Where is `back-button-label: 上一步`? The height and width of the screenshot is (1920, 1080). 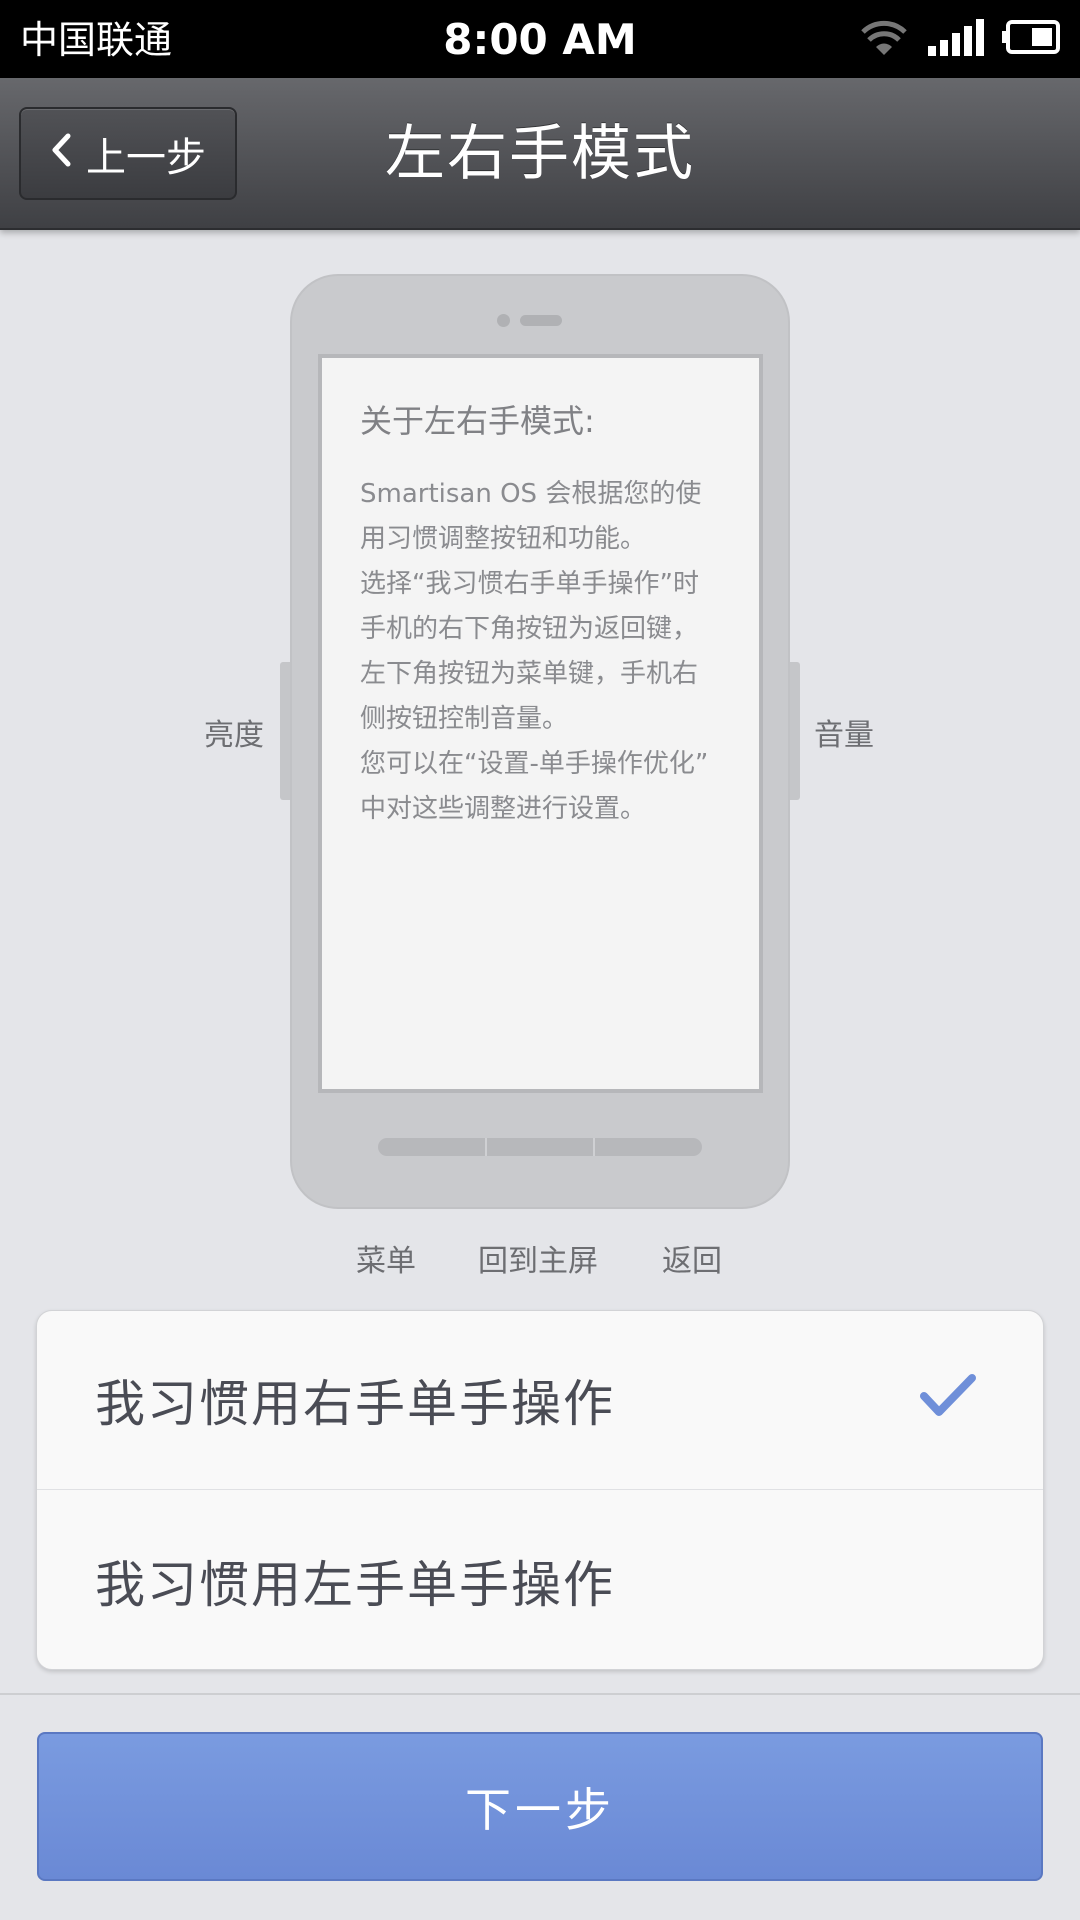 back-button-label: 上一步 is located at coordinates (146, 157).